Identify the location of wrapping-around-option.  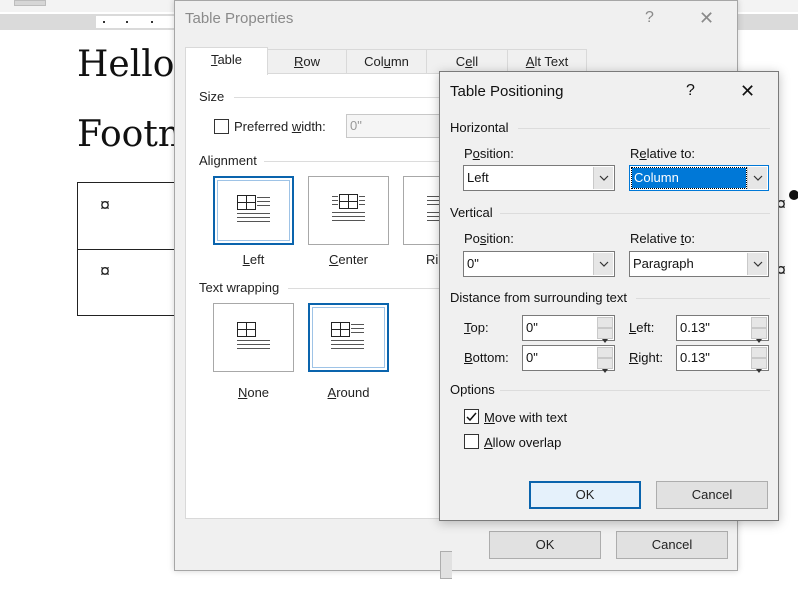
(348, 337).